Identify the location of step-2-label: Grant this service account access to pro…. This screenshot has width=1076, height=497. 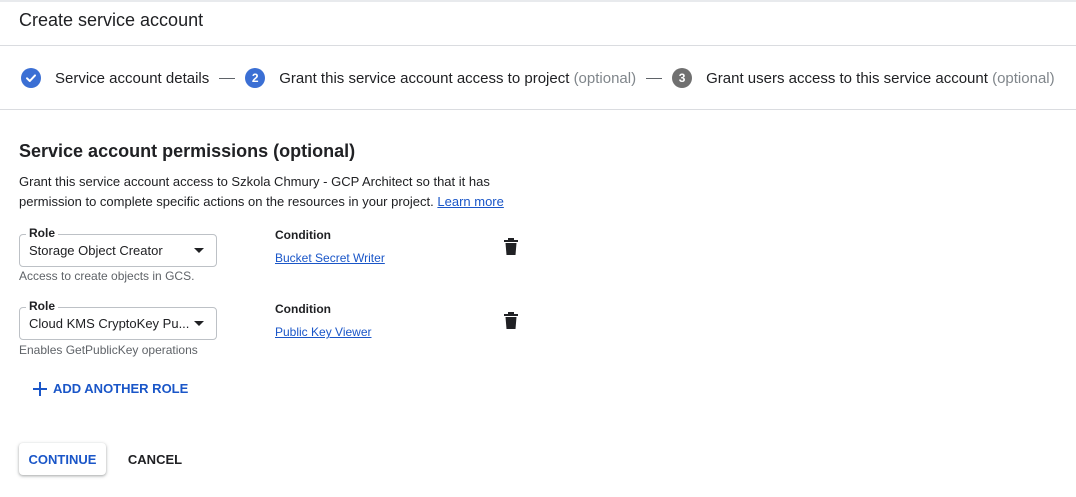
(457, 78).